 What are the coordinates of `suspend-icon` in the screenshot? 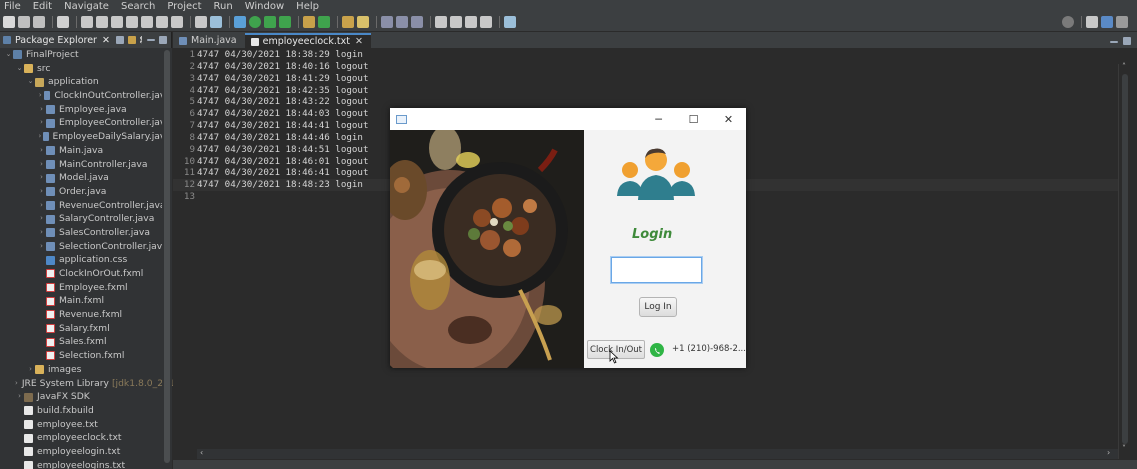 It's located at (102, 22).